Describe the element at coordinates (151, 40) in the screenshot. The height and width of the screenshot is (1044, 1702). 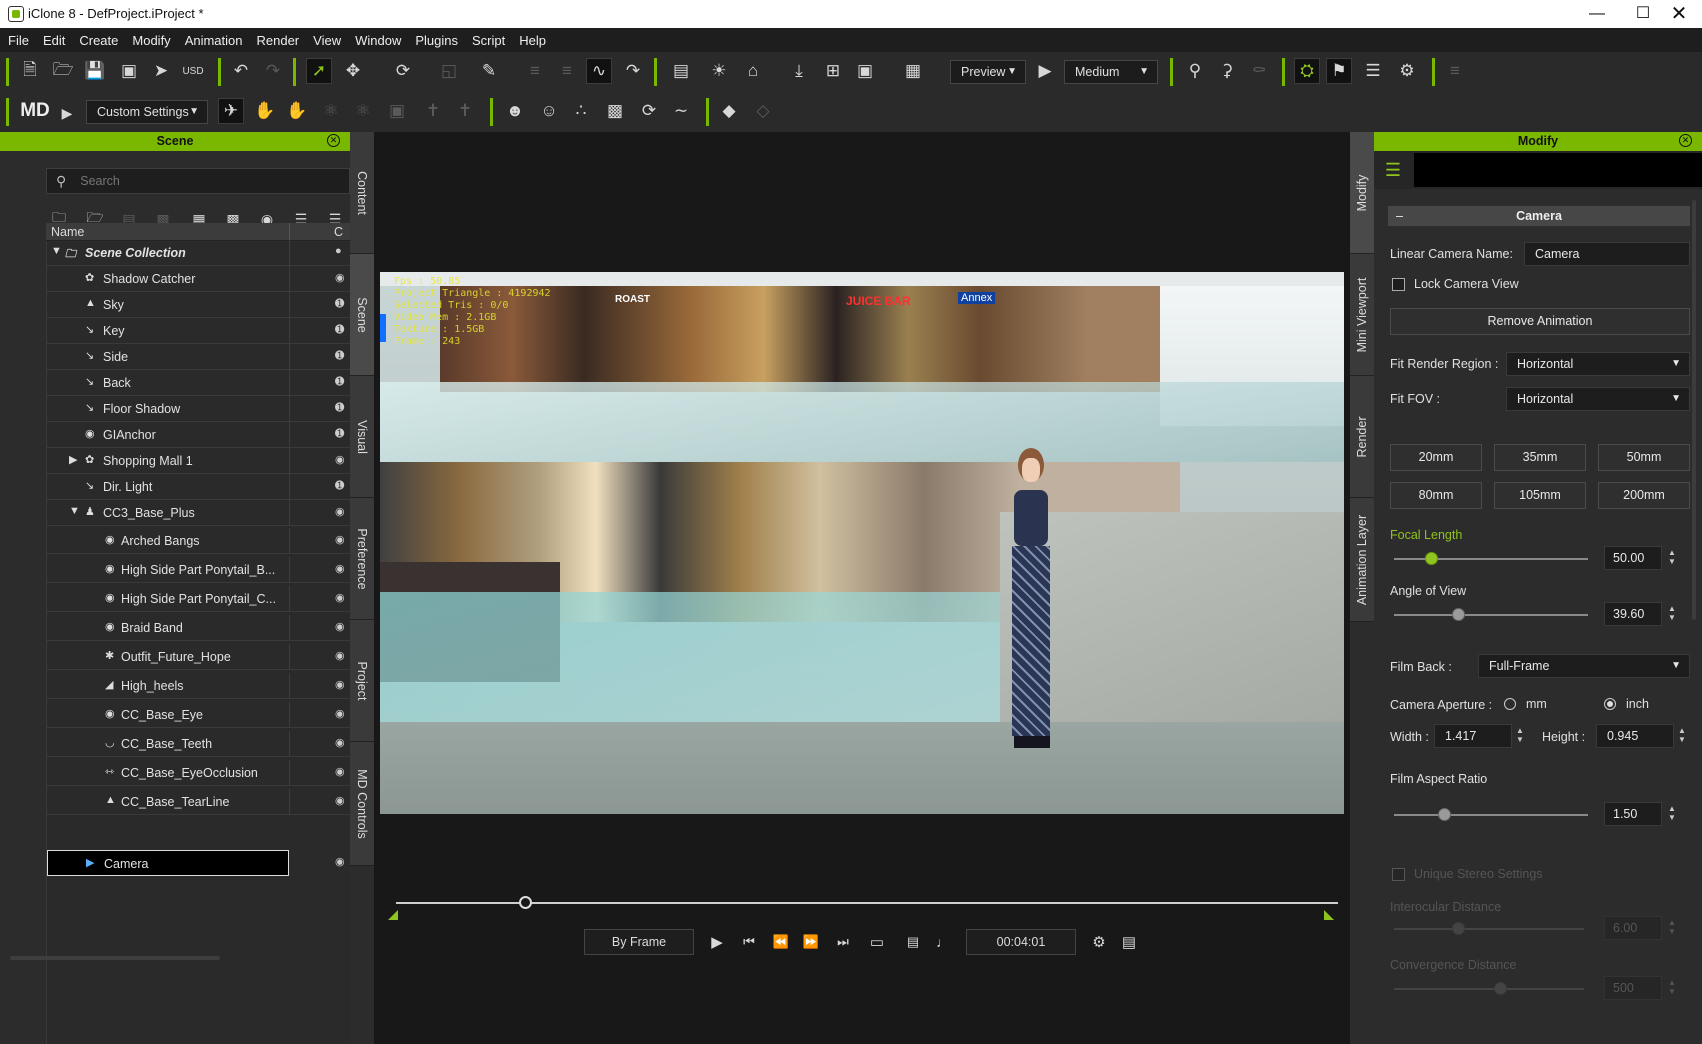
I see `menu-modify: Modify` at that location.